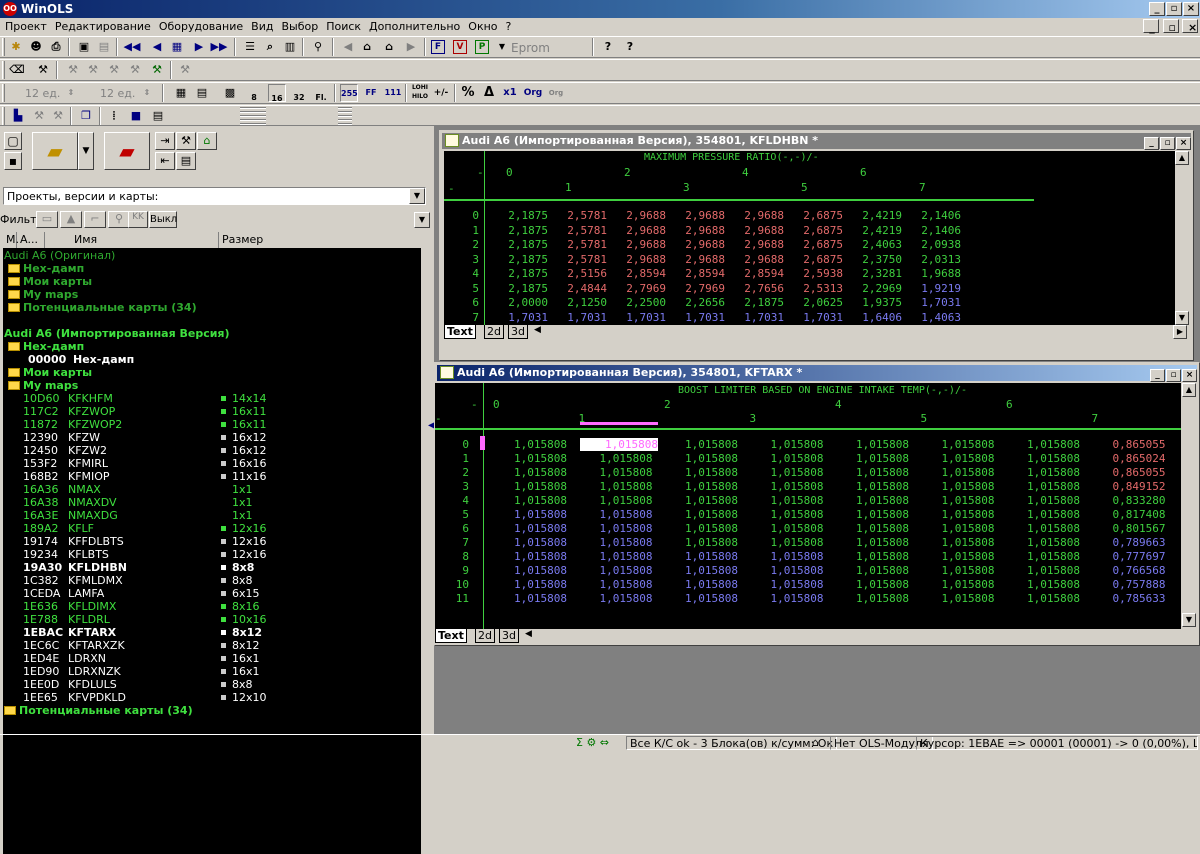 The width and height of the screenshot is (1200, 854). I want to click on map-row: 19174 KFFDLBTS 12x16, so click(212, 541).